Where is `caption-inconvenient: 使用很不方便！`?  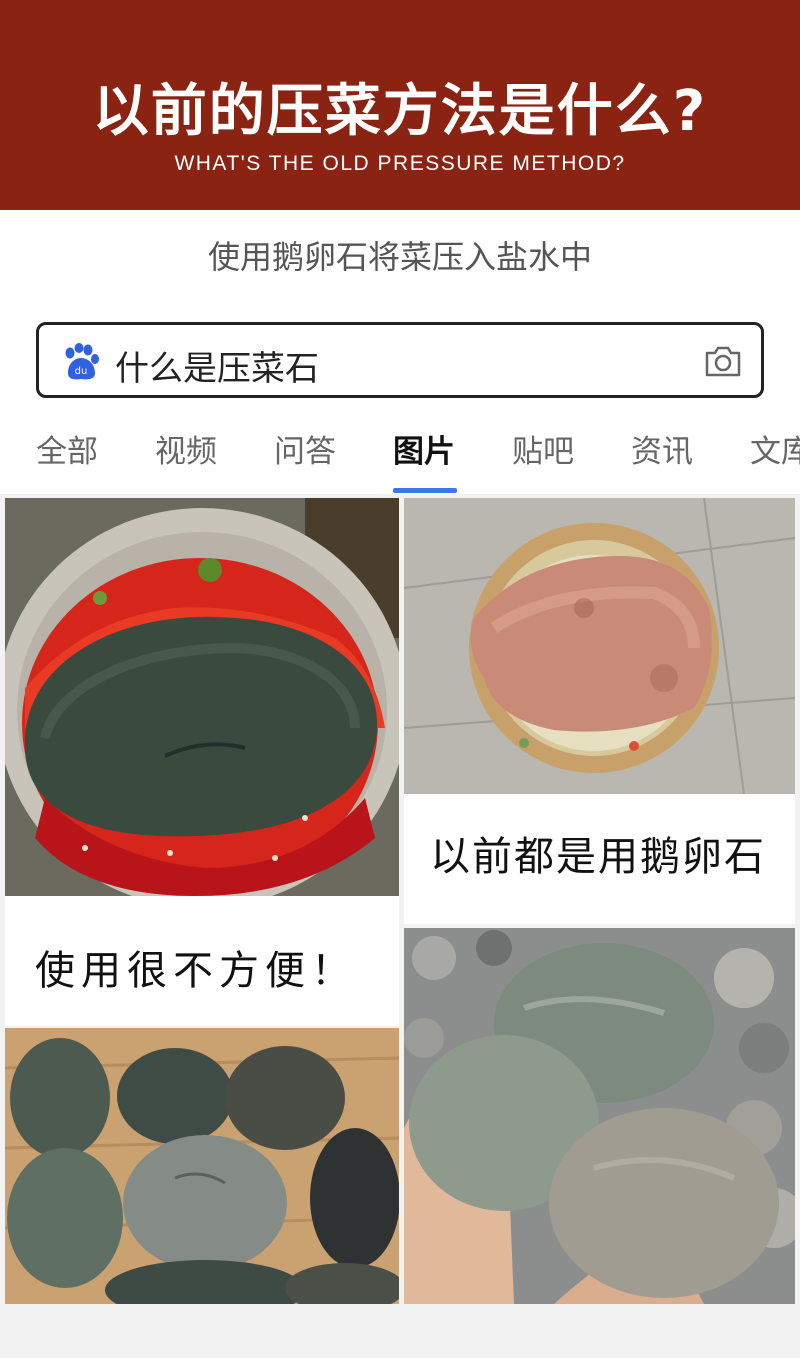
caption-inconvenient: 使用很不方便！ is located at coordinates (196, 971).